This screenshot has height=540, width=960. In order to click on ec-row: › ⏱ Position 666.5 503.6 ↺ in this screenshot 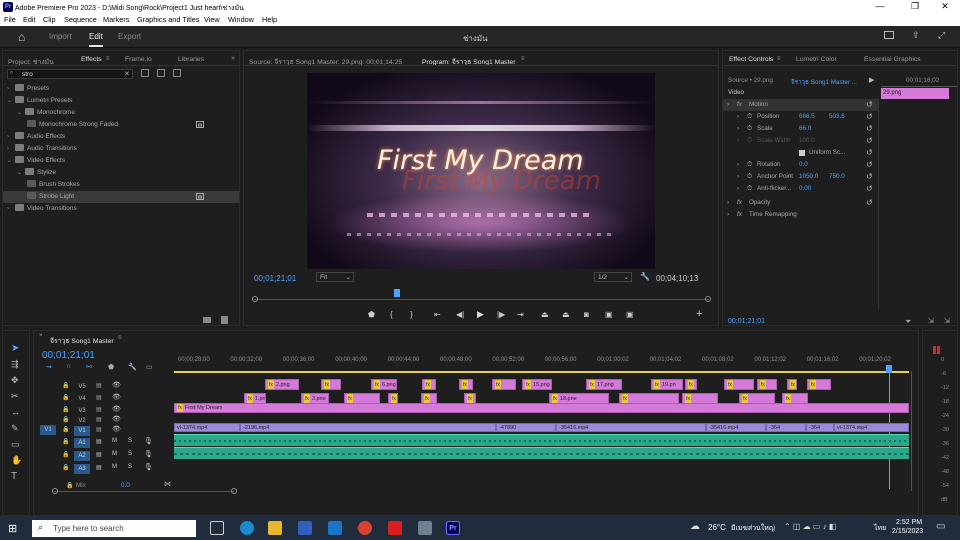, I will do `click(800, 117)`.